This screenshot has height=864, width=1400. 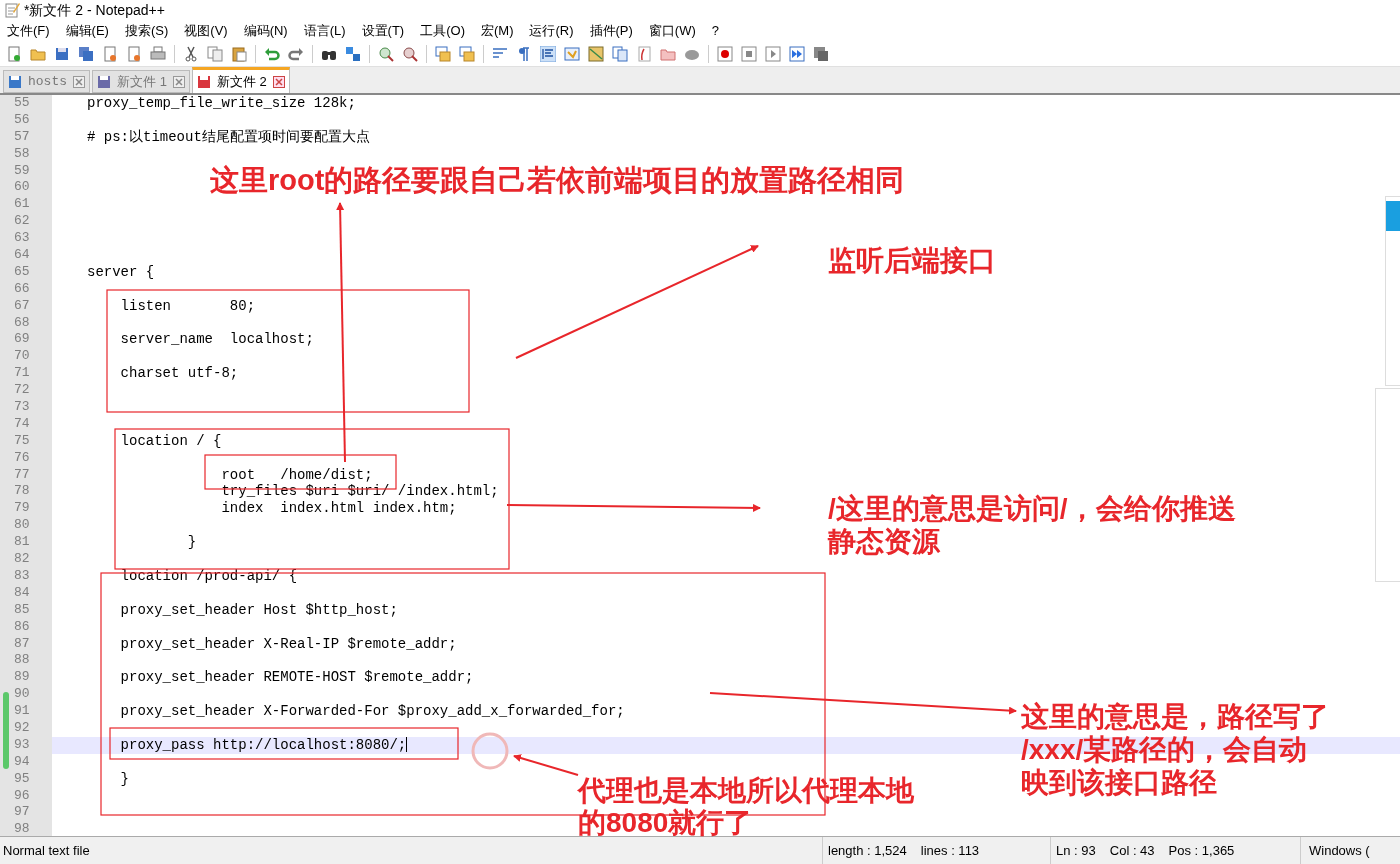 What do you see at coordinates (644, 54) in the screenshot?
I see `function-list-icon` at bounding box center [644, 54].